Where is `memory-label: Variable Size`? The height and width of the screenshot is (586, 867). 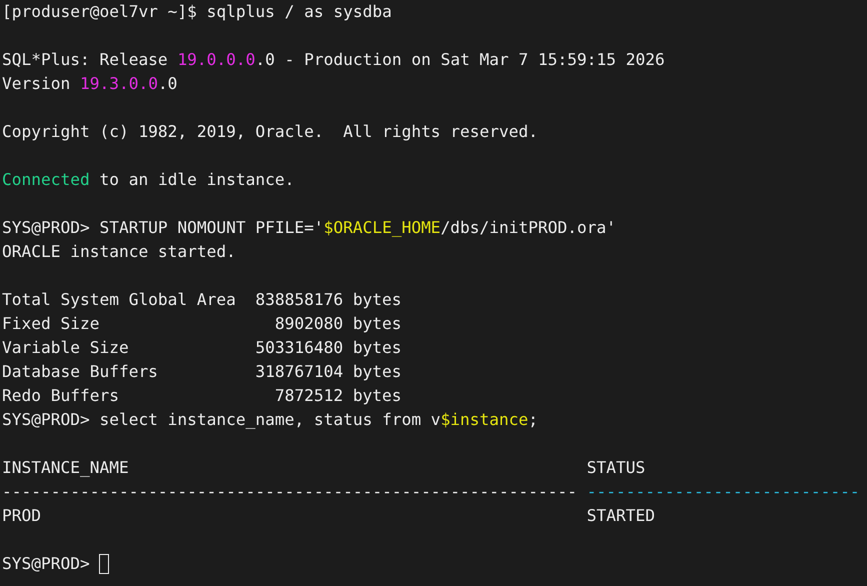
memory-label: Variable Size is located at coordinates (66, 348).